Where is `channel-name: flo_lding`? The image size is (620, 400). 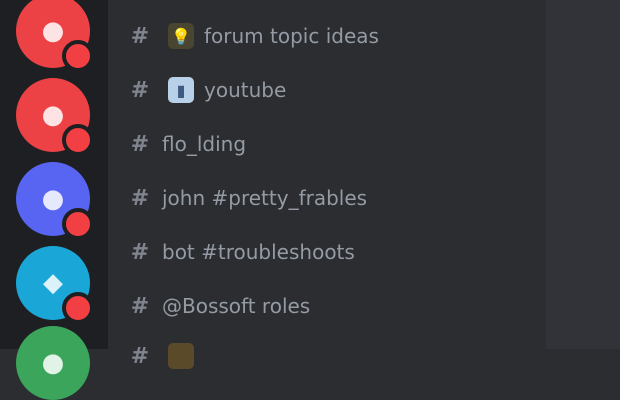 channel-name: flo_lding is located at coordinates (204, 144).